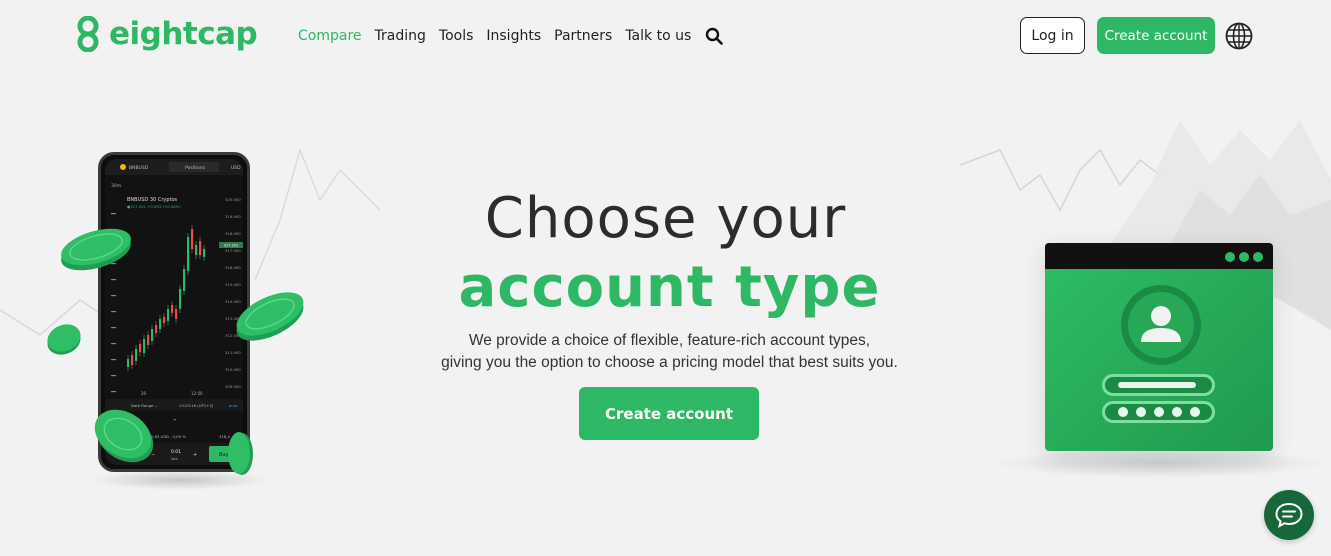 This screenshot has height=556, width=1331. I want to click on nav-item-compare: Compare, so click(330, 36).